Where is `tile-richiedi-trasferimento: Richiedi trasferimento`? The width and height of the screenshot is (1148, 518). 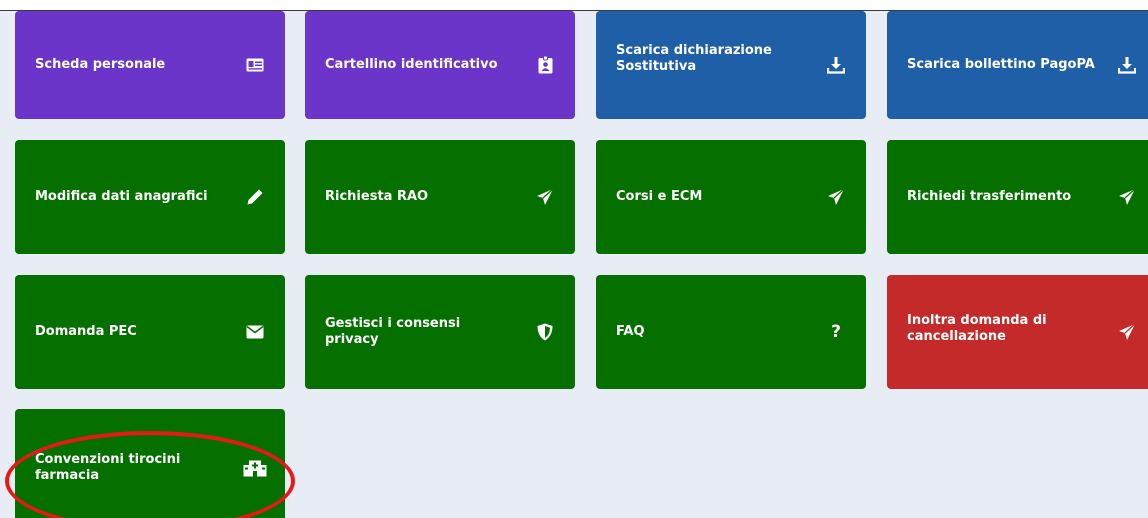 tile-richiedi-trasferimento: Richiedi trasferimento is located at coordinates (1017, 197).